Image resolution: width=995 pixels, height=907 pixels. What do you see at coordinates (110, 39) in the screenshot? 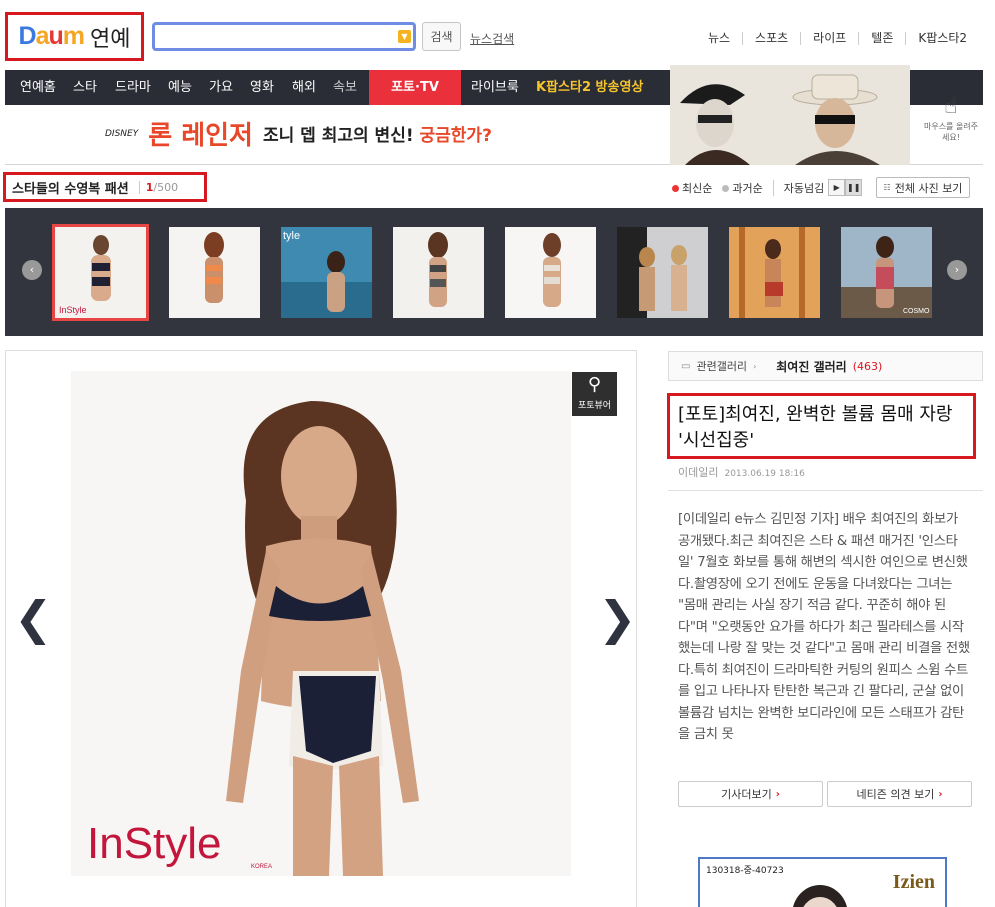
I see `section-title: 연예` at bounding box center [110, 39].